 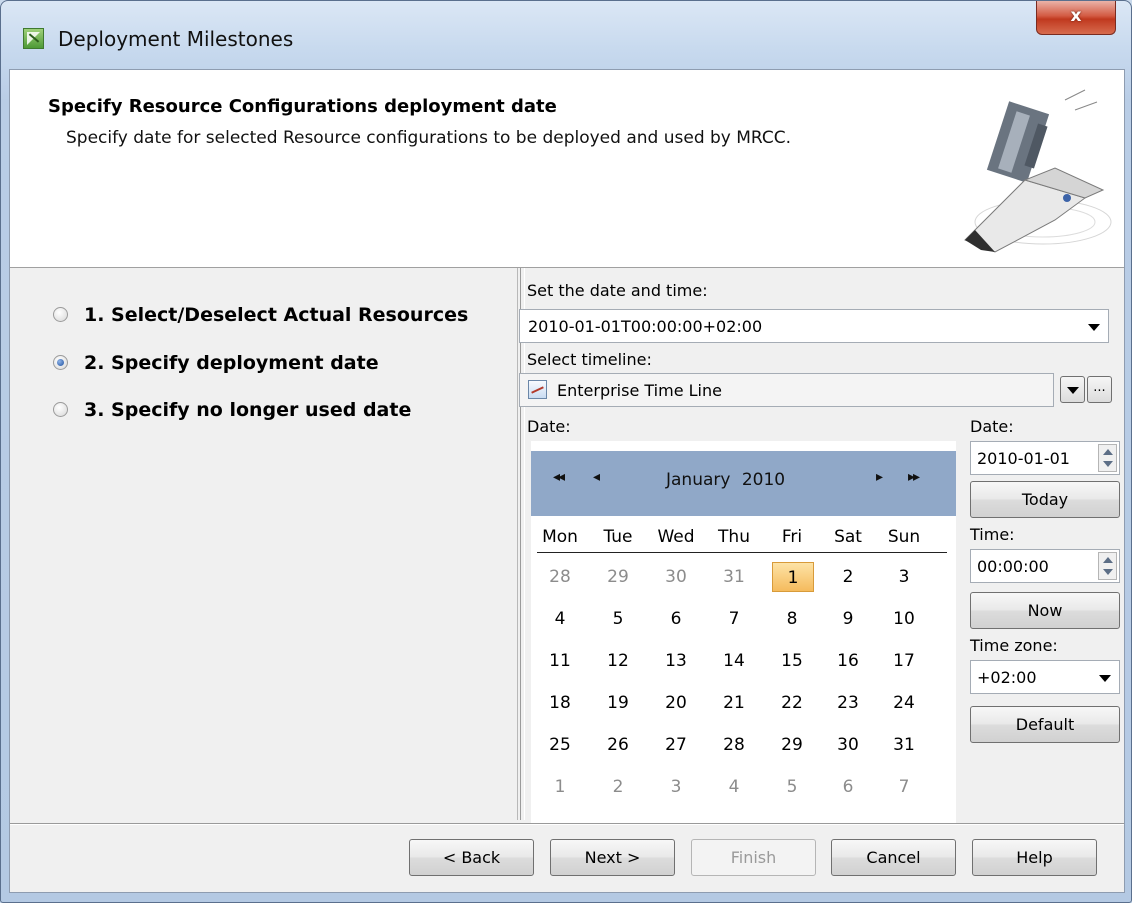 I want to click on day-name-mon: Mon, so click(x=560, y=537).